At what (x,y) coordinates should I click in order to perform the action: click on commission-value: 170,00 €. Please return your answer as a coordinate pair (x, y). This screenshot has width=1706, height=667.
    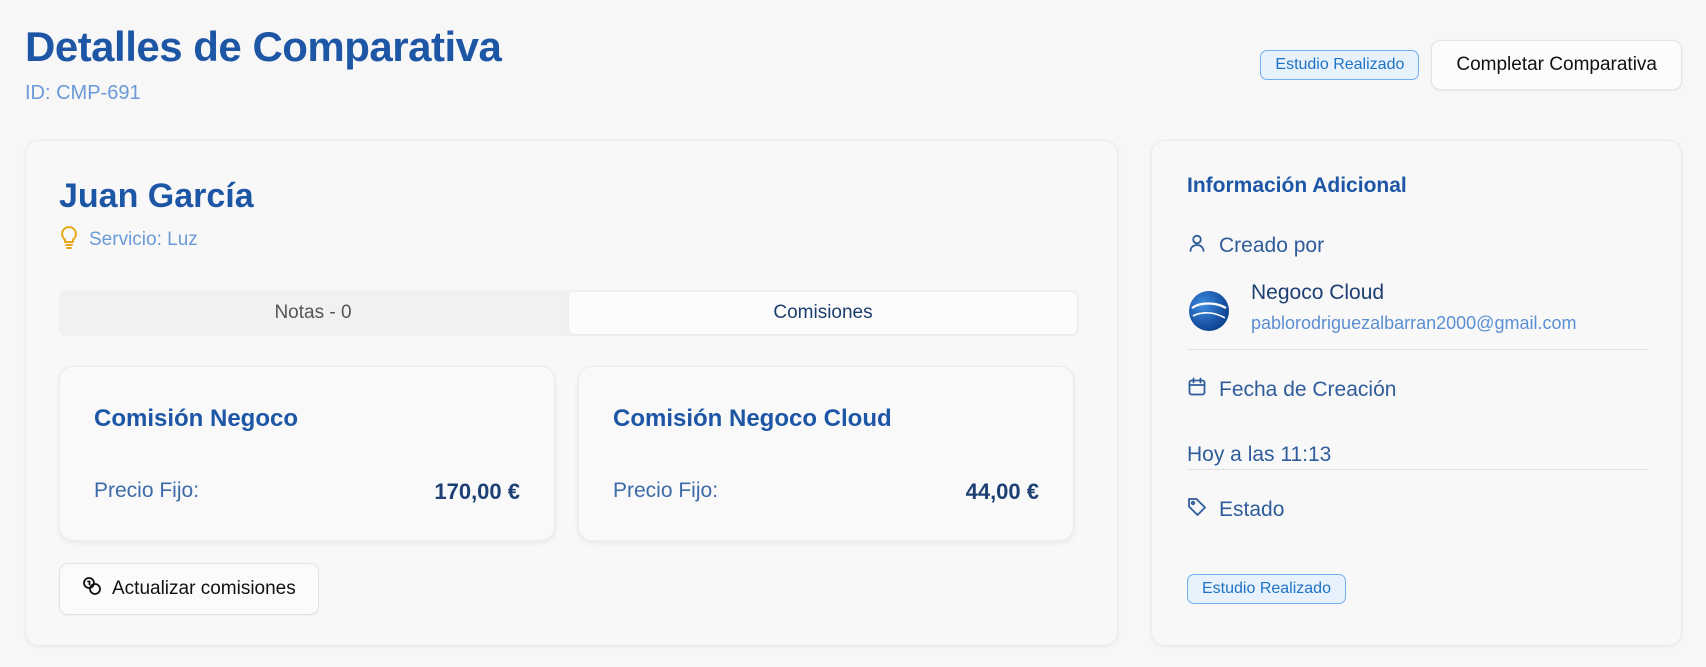
    Looking at the image, I should click on (477, 491).